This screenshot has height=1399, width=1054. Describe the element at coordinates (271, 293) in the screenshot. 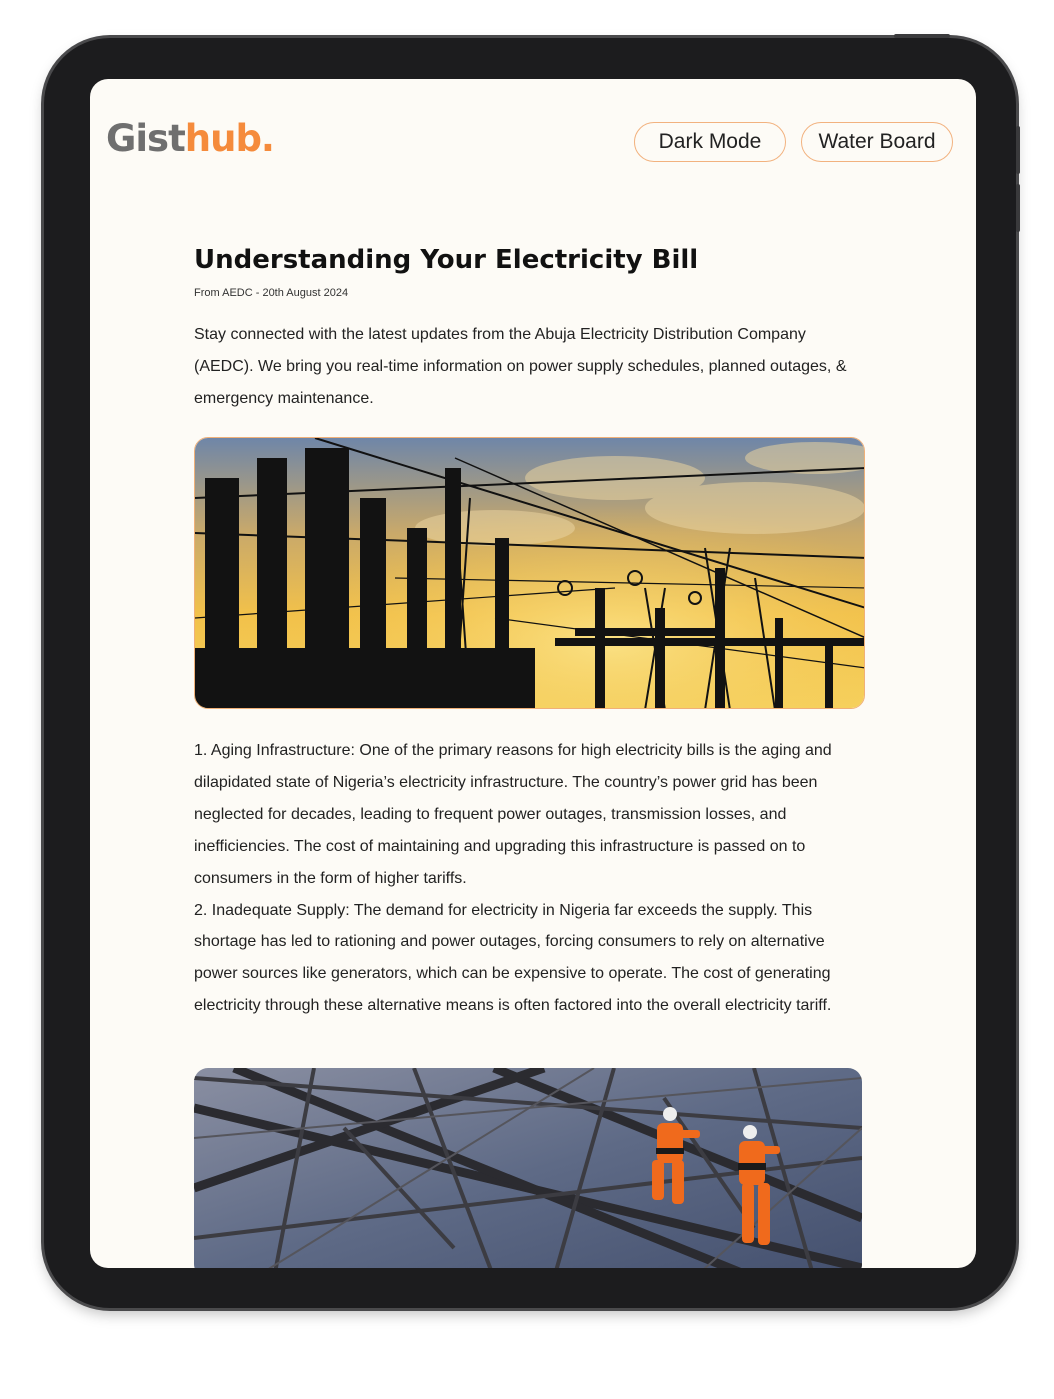

I see `article-meta: From AEDC - 20th August 2024` at that location.